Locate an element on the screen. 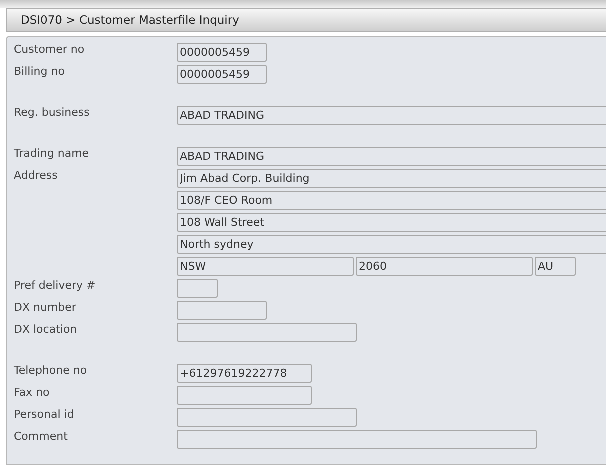 This screenshot has width=606, height=465. field-label: Customer no is located at coordinates (50, 50).